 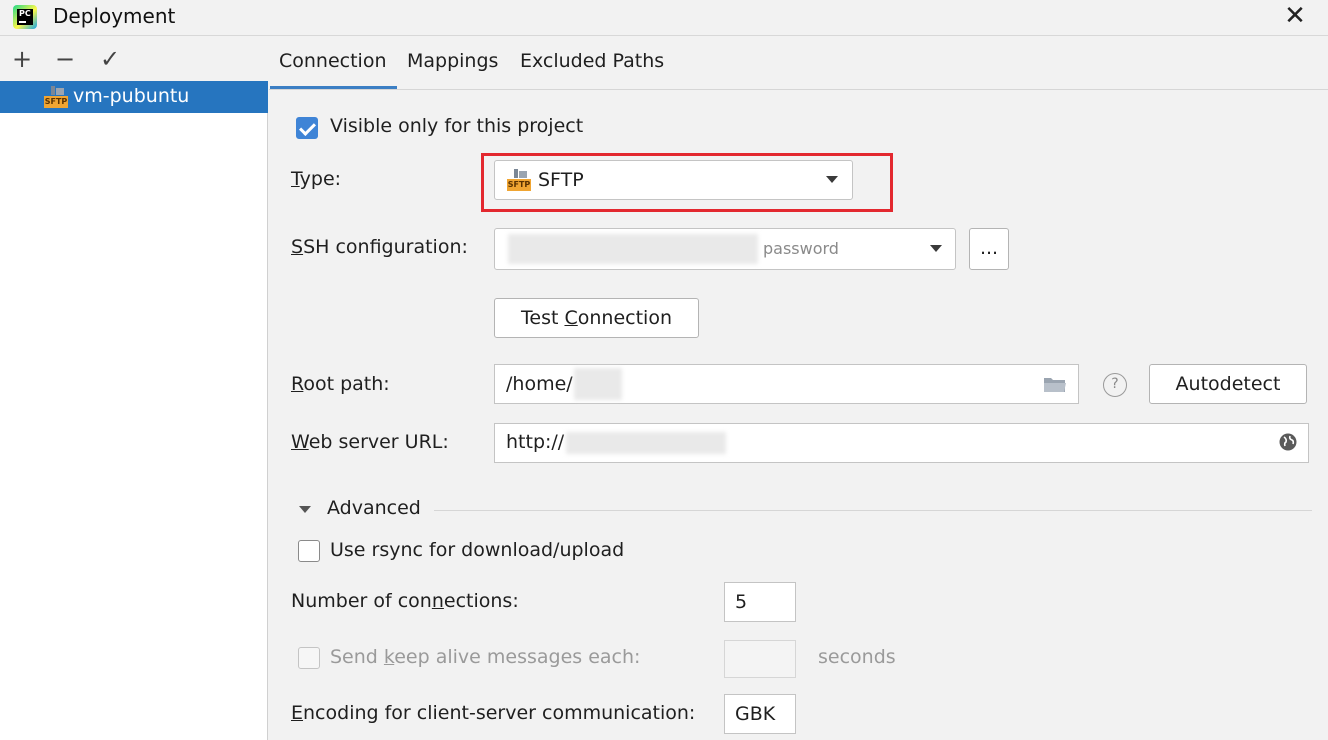 I want to click on advanced-divider, so click(x=873, y=510).